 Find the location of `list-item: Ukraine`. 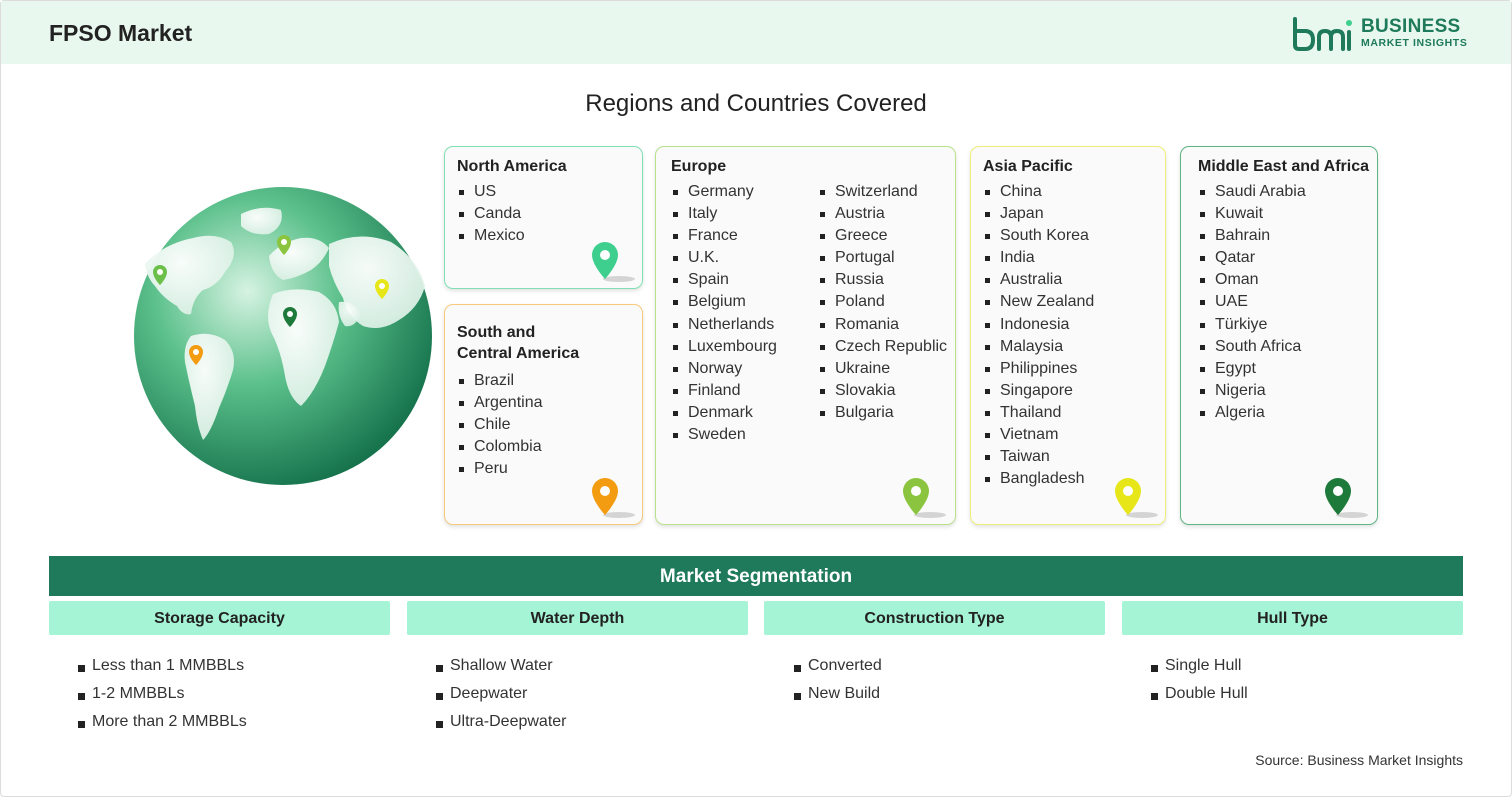

list-item: Ukraine is located at coordinates (882, 369).